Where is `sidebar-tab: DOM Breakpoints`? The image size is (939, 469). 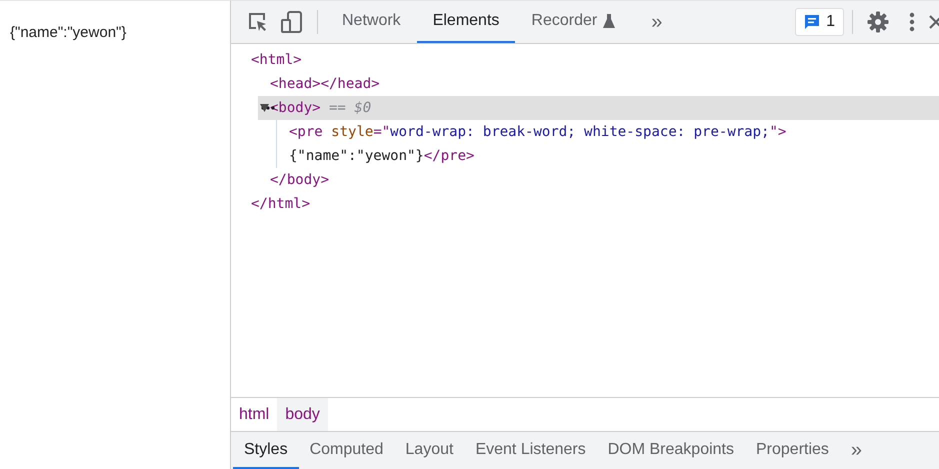
sidebar-tab: DOM Breakpoints is located at coordinates (670, 450).